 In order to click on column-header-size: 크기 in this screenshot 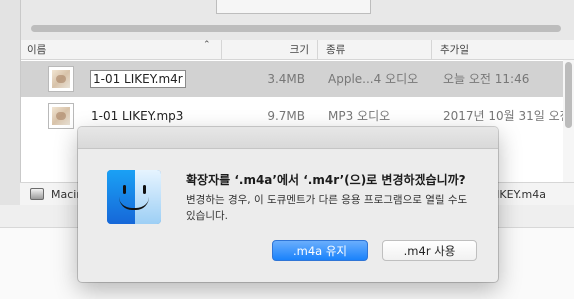, I will do `click(269, 50)`.